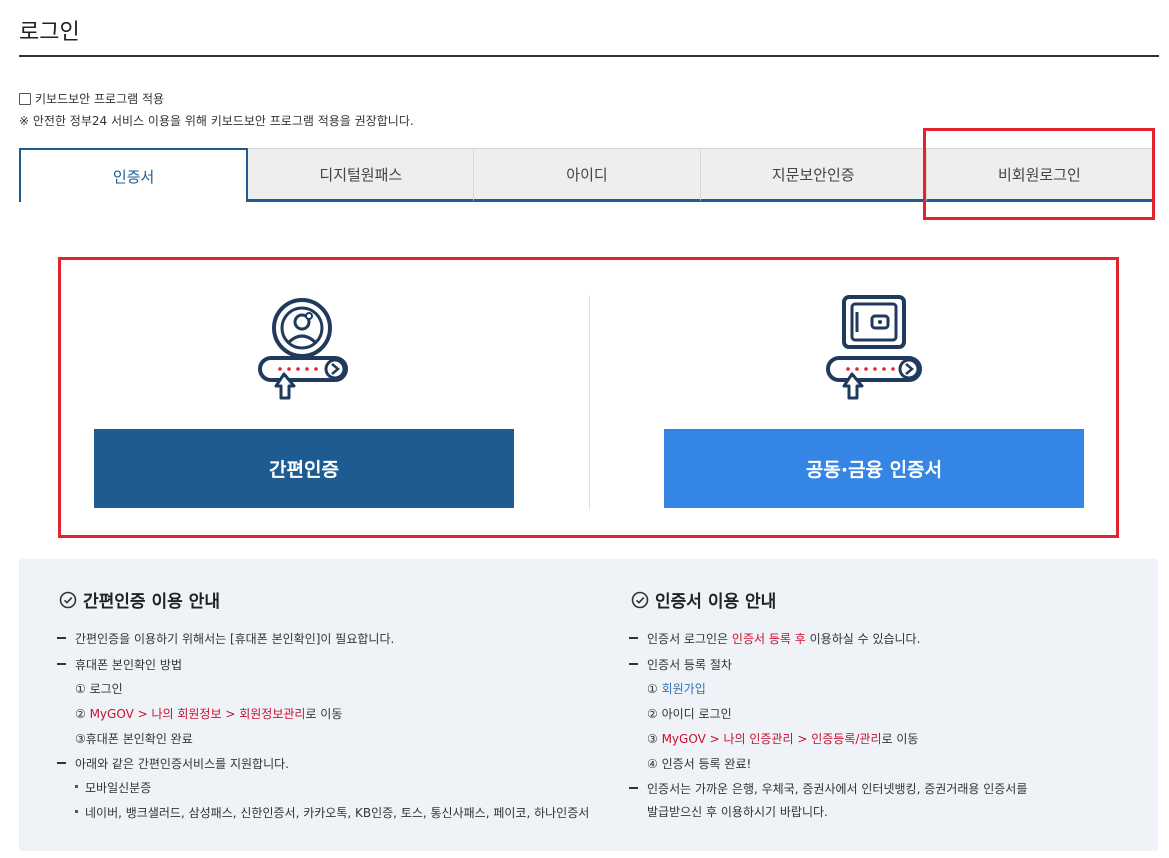 This screenshot has height=858, width=1169. I want to click on simple-auth-step-3: ③휴대폰 본인확인 완료, so click(134, 739).